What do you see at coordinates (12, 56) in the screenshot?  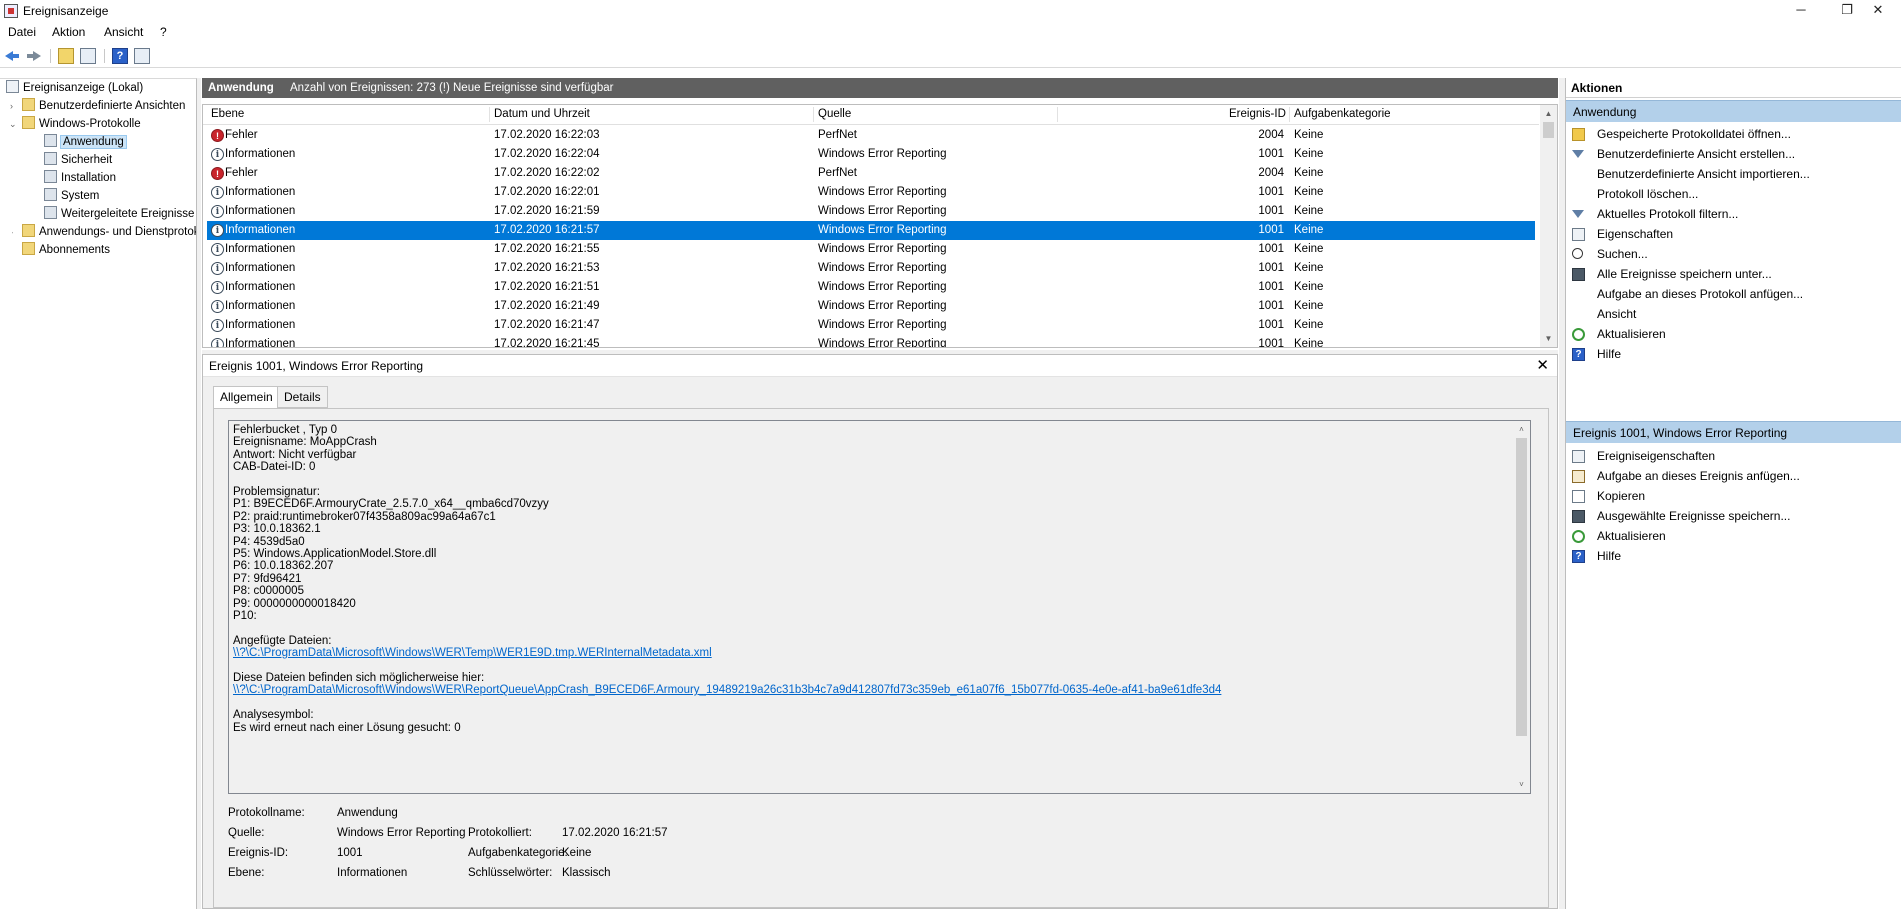 I see `back-arrow-icon` at bounding box center [12, 56].